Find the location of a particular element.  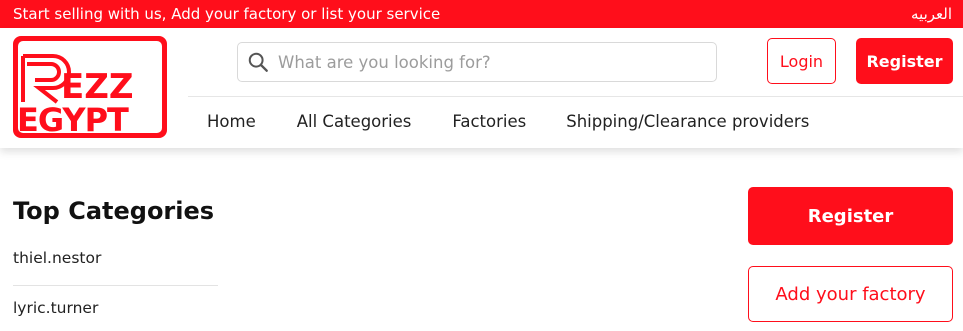

sidebar-register-button: Register is located at coordinates (850, 216).